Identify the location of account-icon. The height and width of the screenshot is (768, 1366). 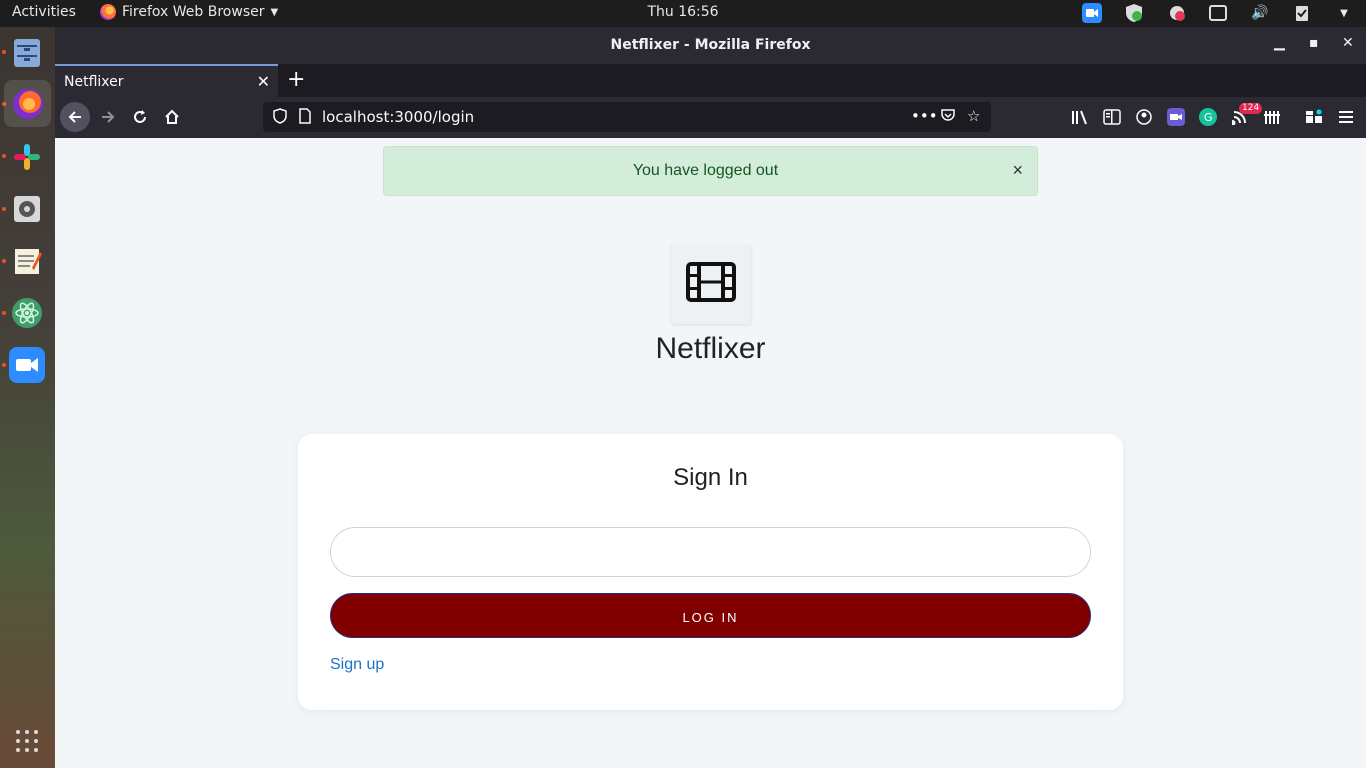
(1144, 117).